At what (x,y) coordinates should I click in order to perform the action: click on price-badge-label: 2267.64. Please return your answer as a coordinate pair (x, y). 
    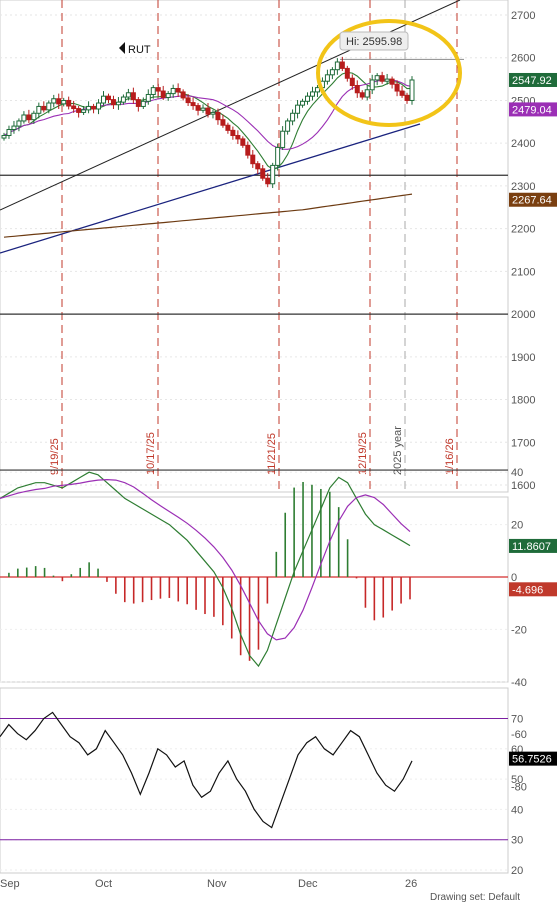
    Looking at the image, I should click on (532, 201).